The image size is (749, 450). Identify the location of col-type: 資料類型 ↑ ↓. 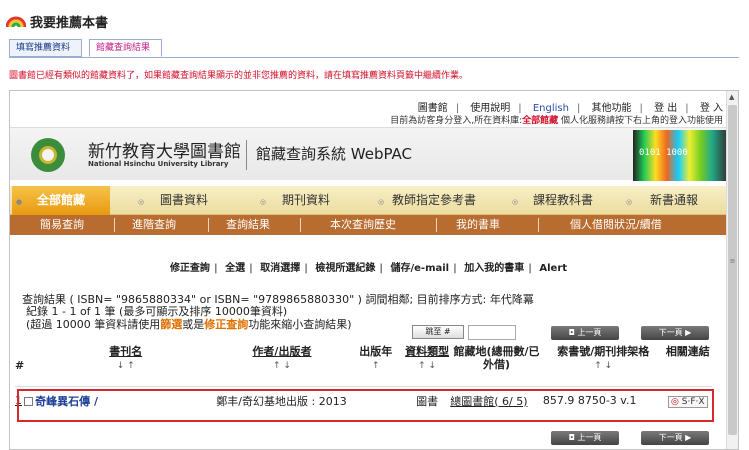
(427, 364).